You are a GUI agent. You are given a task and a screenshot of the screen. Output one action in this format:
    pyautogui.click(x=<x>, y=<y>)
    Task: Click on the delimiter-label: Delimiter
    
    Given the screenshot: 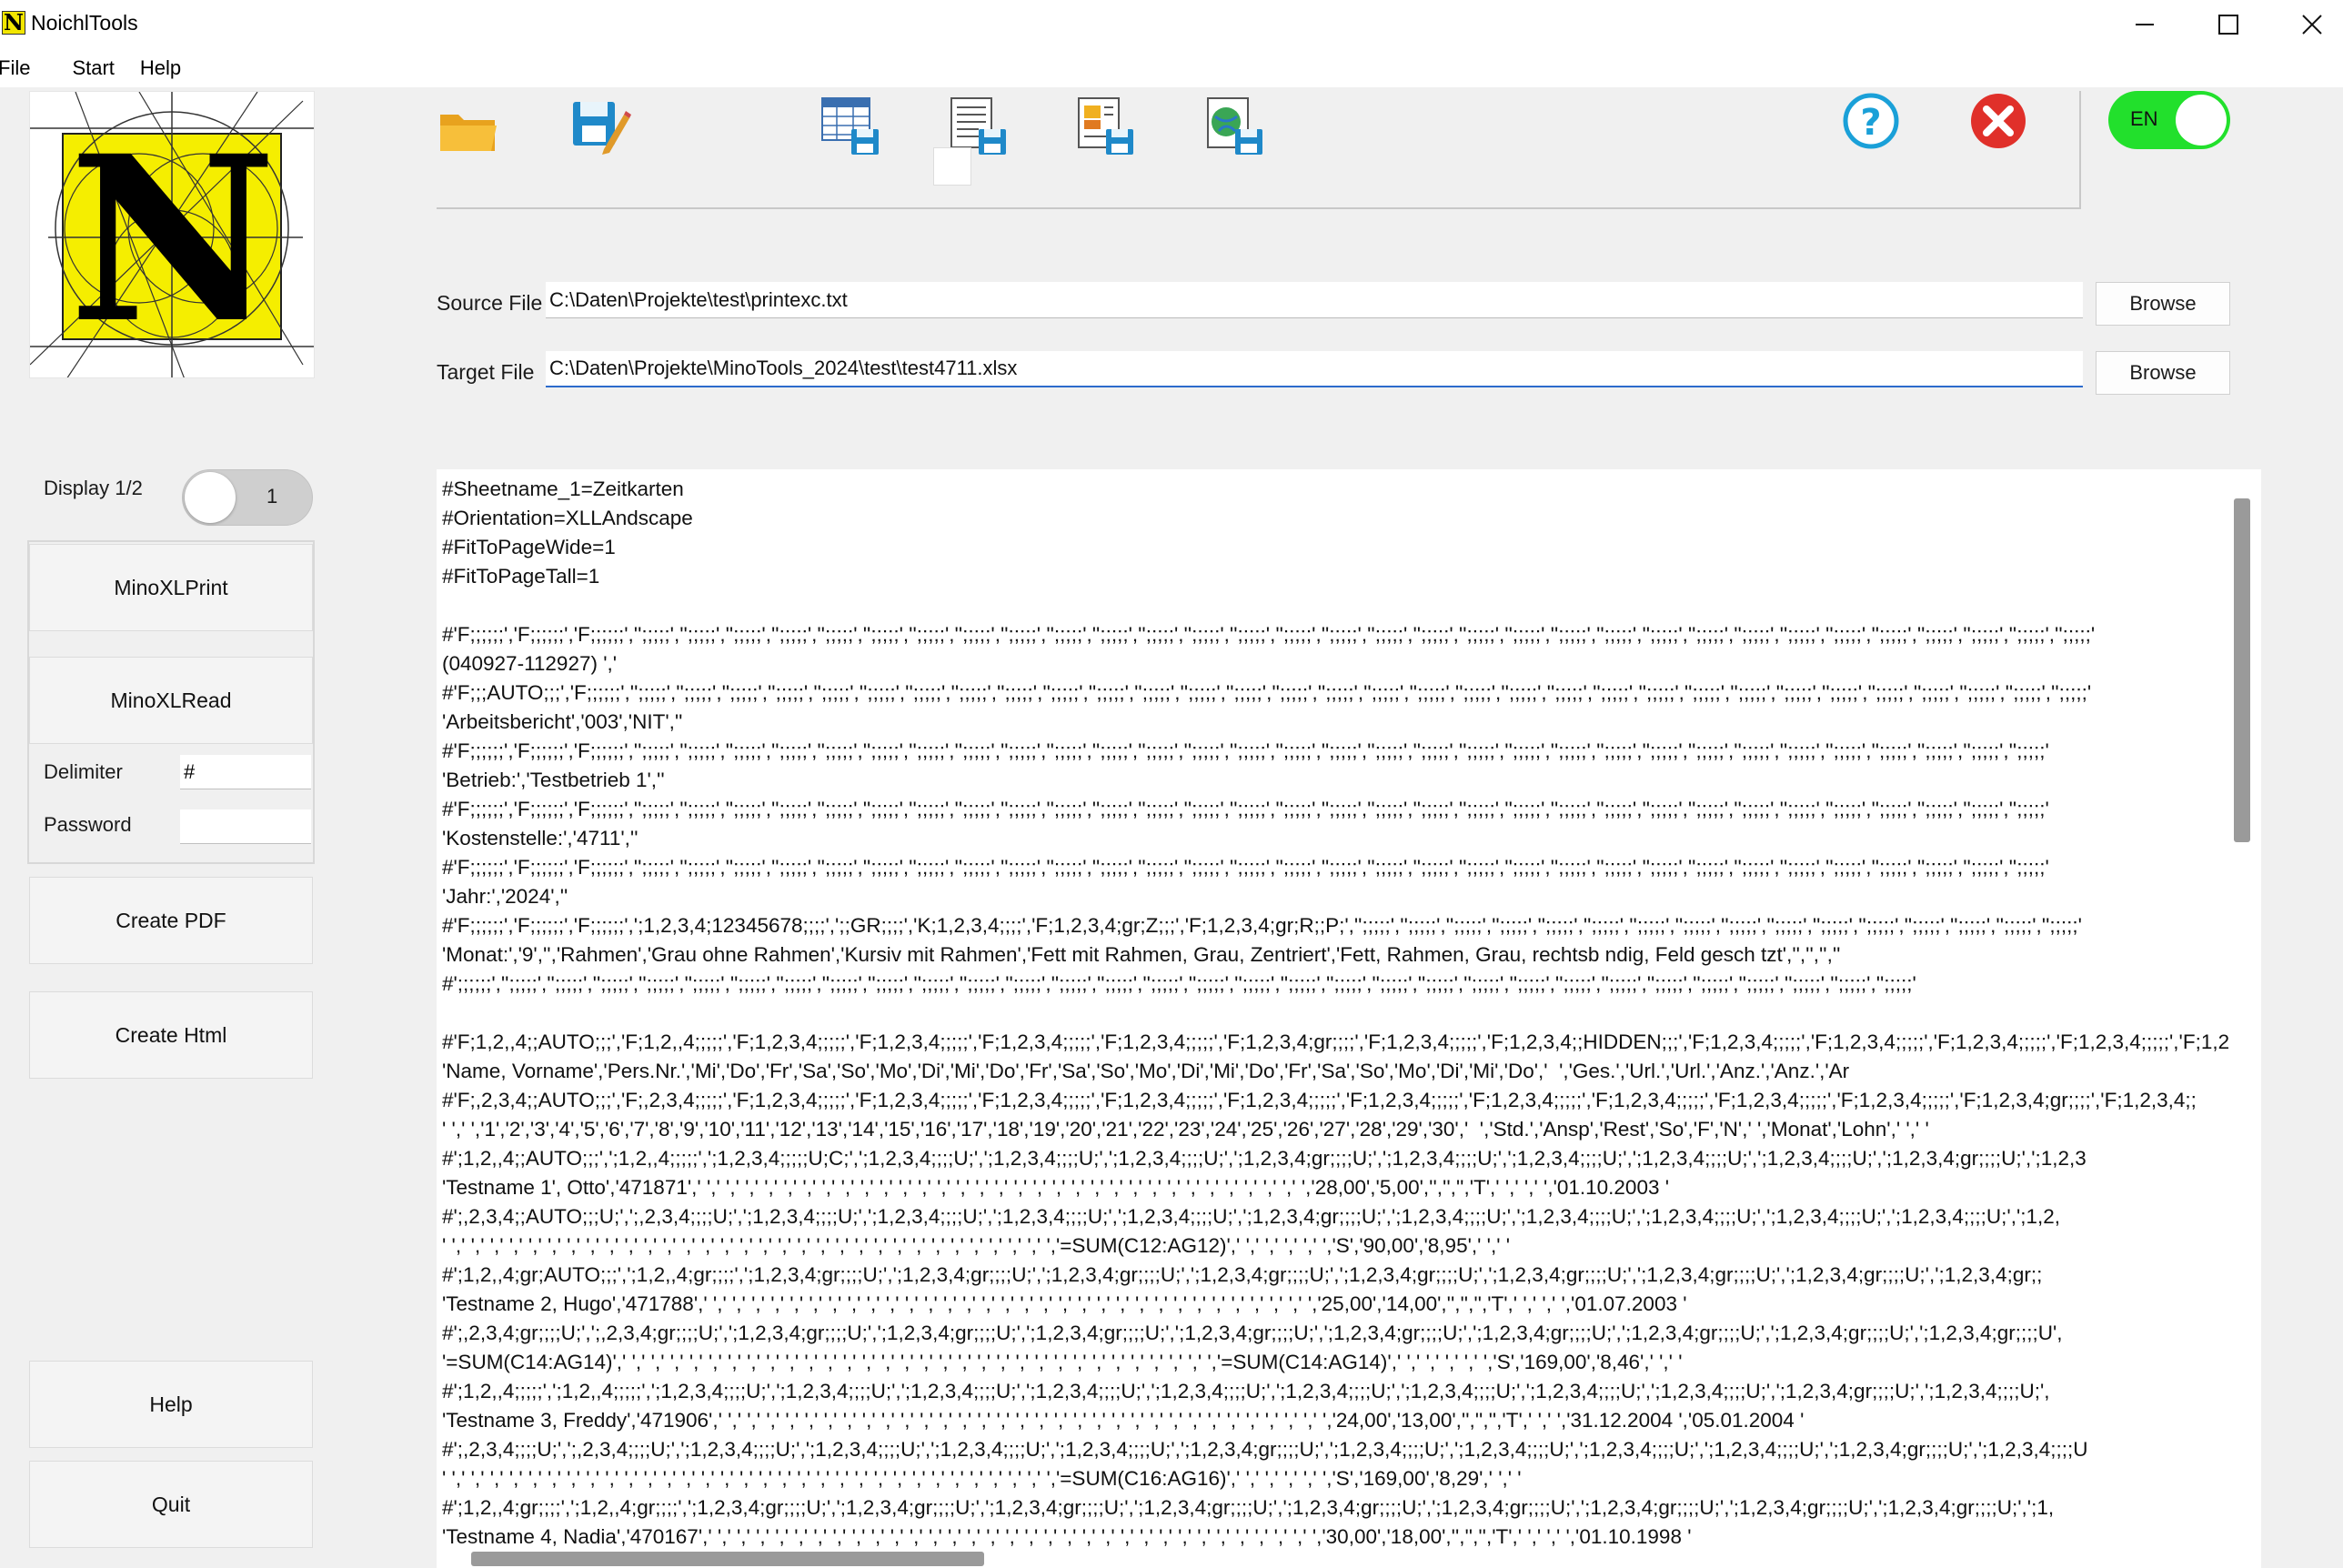 What is the action you would take?
    pyautogui.click(x=83, y=771)
    